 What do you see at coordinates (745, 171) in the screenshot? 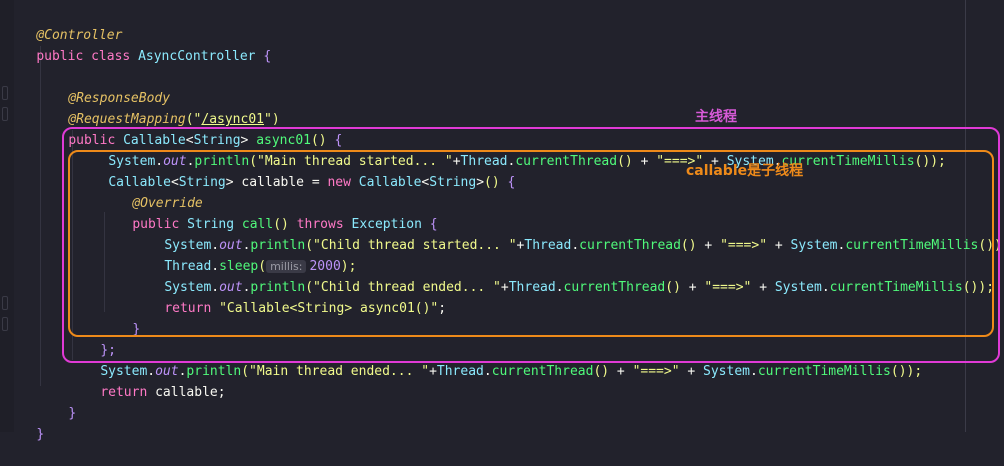
I see `child-thread-label: callable是子线程` at bounding box center [745, 171].